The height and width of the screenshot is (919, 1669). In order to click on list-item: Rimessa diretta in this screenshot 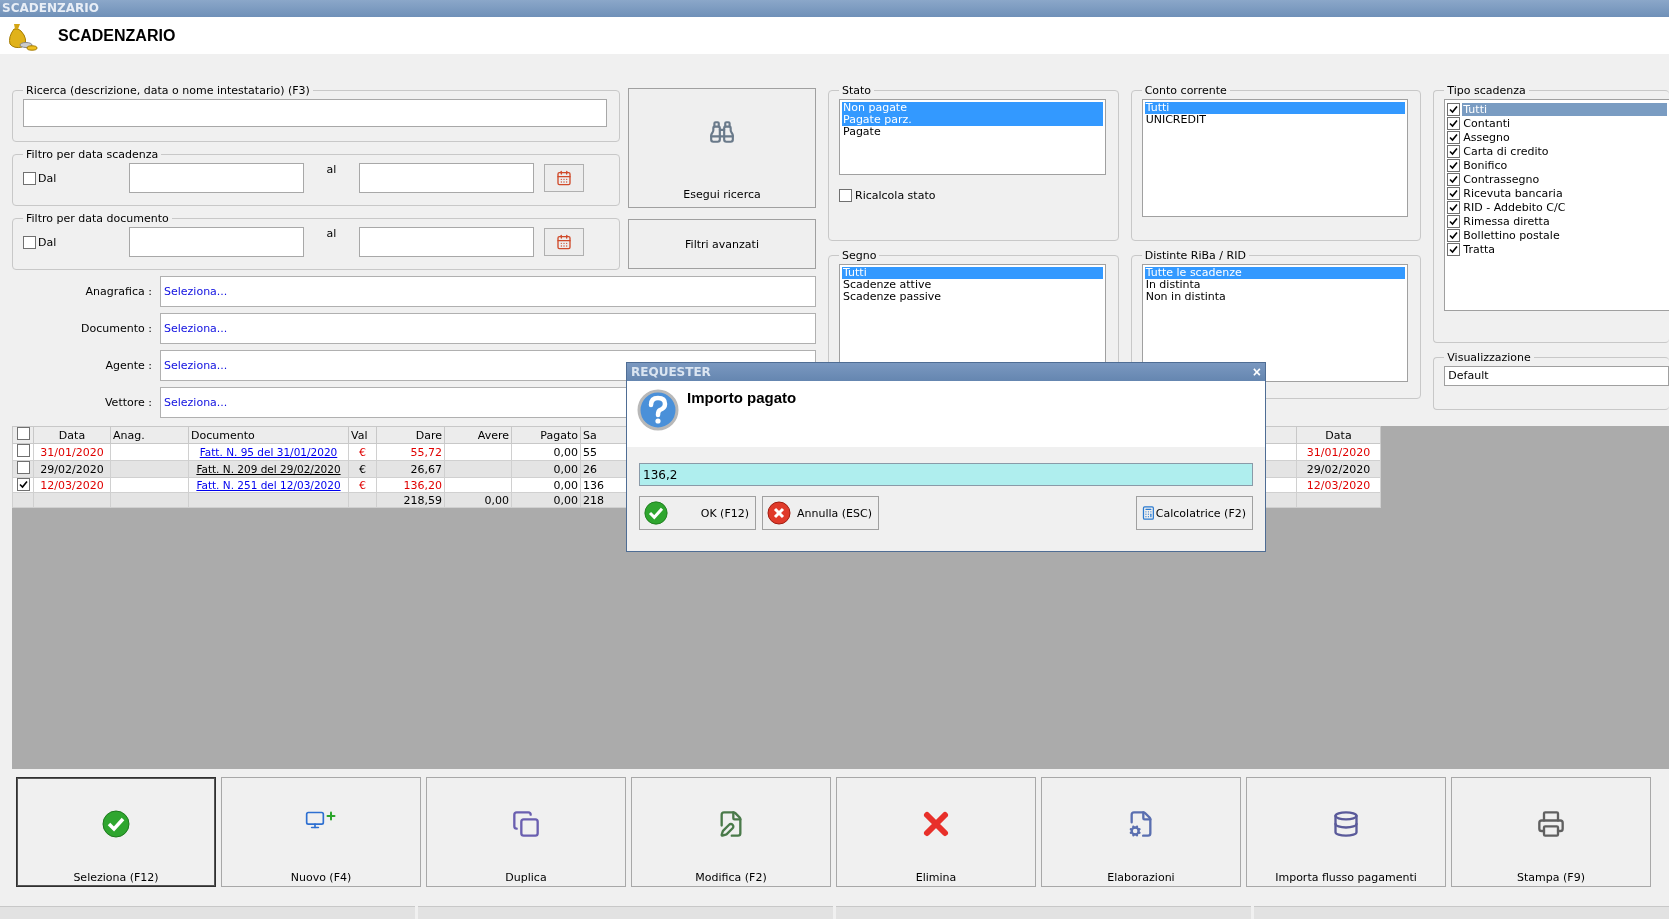, I will do `click(1564, 221)`.